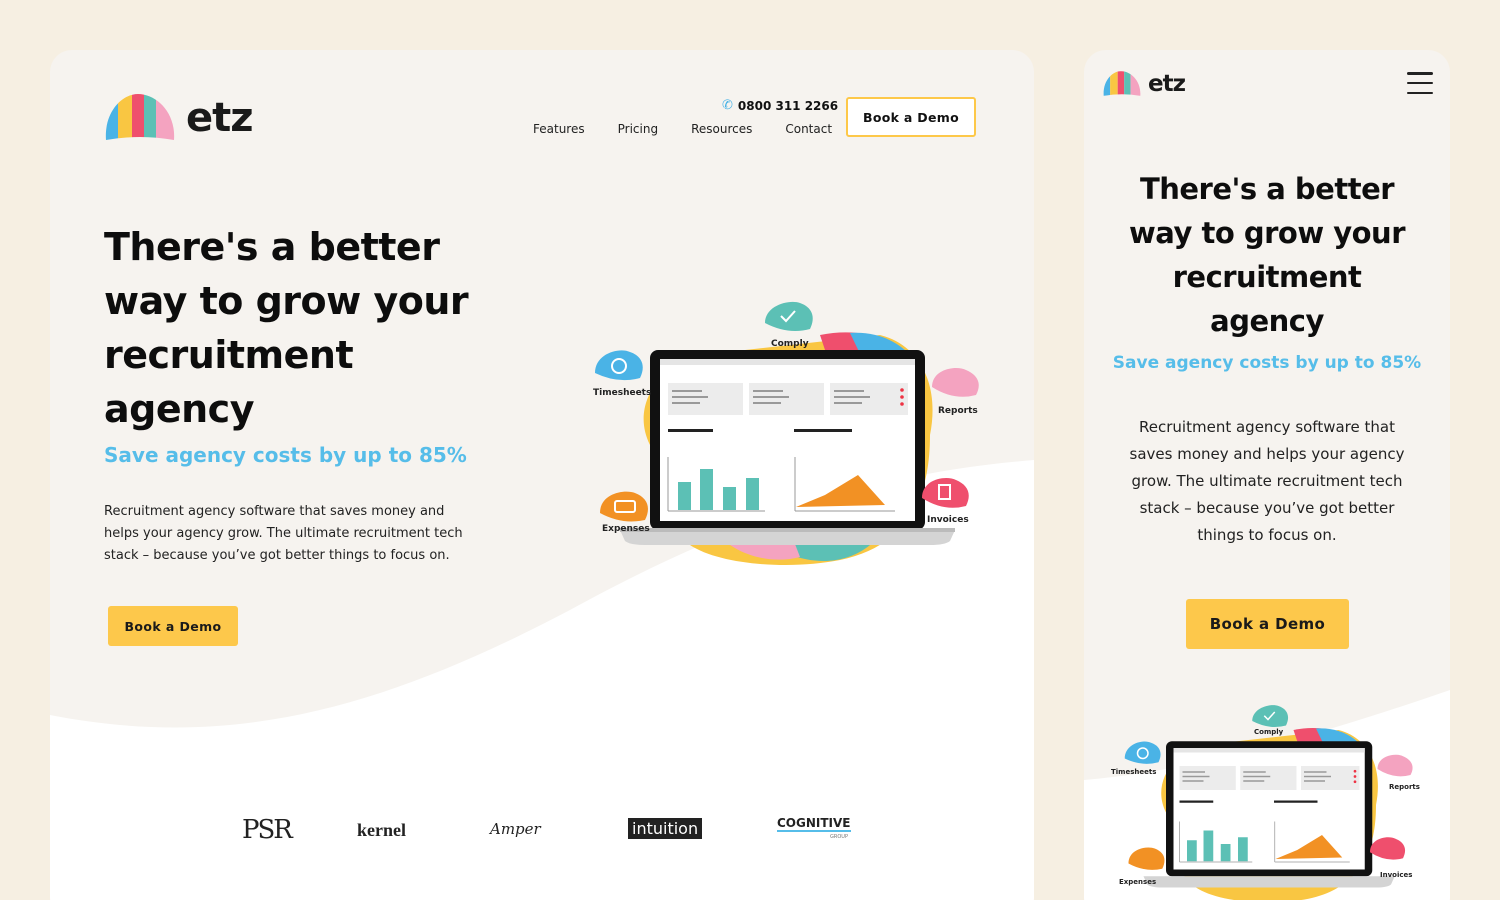 Image resolution: width=1500 pixels, height=900 pixels. What do you see at coordinates (1396, 875) in the screenshot?
I see `mobile-badge-invoices: Invoices` at bounding box center [1396, 875].